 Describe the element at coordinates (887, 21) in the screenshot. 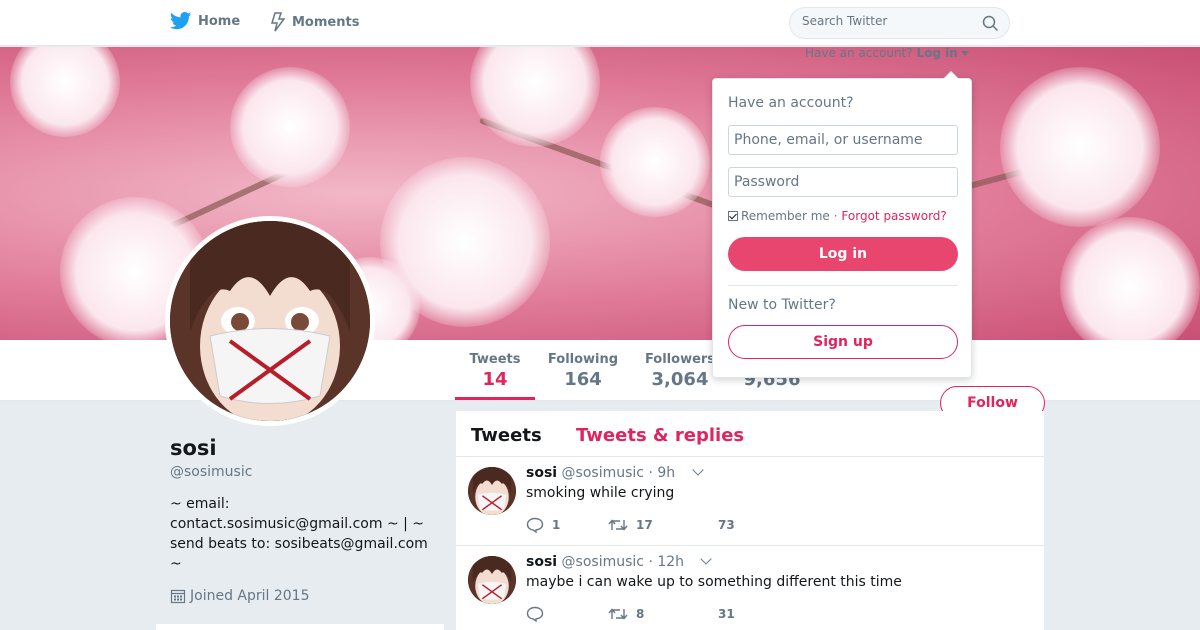

I see `search-input` at that location.